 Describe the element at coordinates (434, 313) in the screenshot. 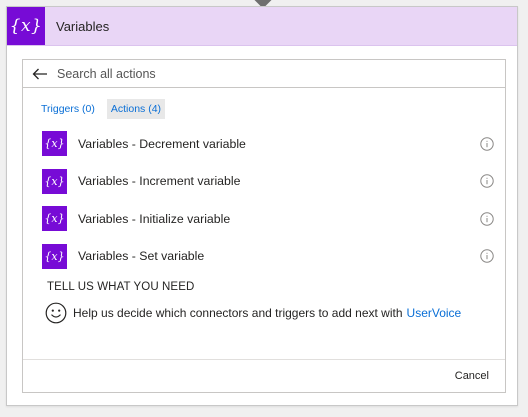

I see `uservoice-link: UserVoice` at that location.